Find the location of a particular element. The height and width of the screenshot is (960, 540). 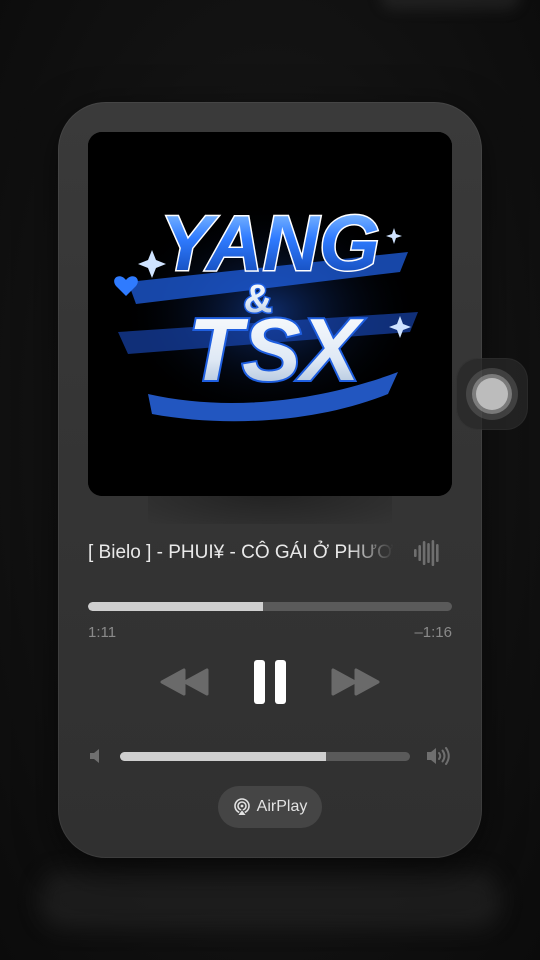

rewind-button is located at coordinates (185, 682).